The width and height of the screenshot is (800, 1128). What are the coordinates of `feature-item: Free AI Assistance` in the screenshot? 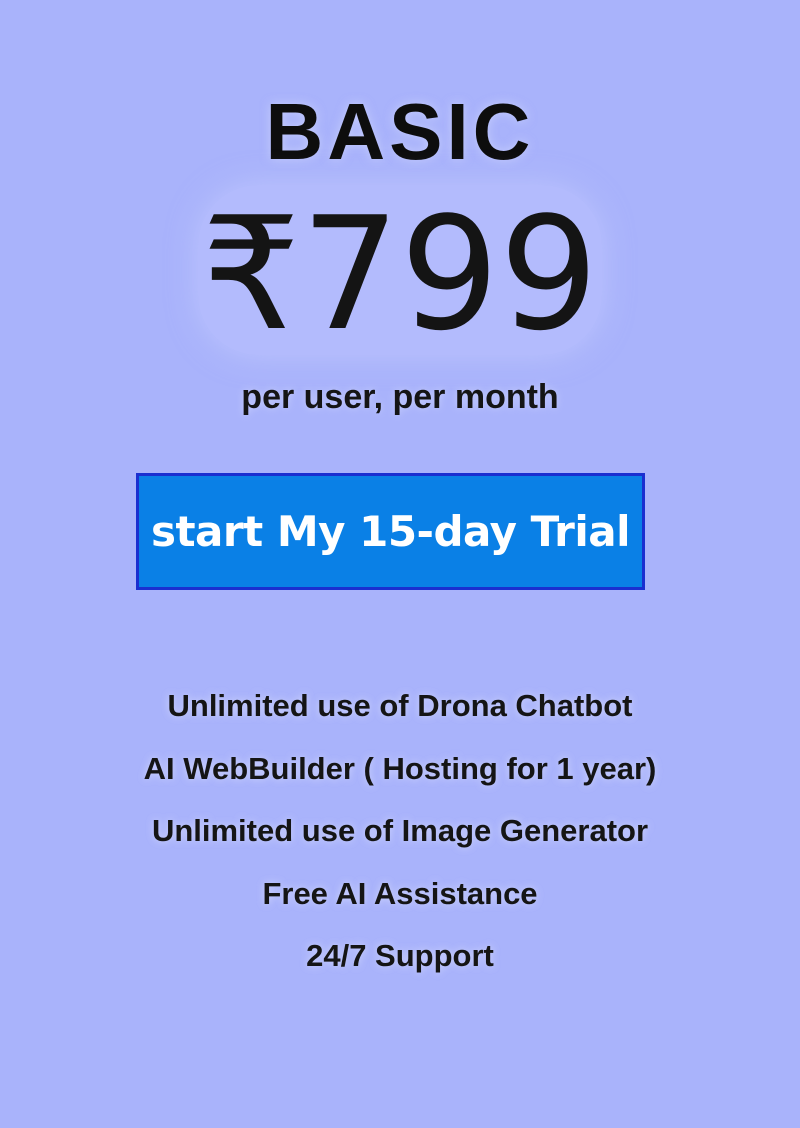 It's located at (400, 893).